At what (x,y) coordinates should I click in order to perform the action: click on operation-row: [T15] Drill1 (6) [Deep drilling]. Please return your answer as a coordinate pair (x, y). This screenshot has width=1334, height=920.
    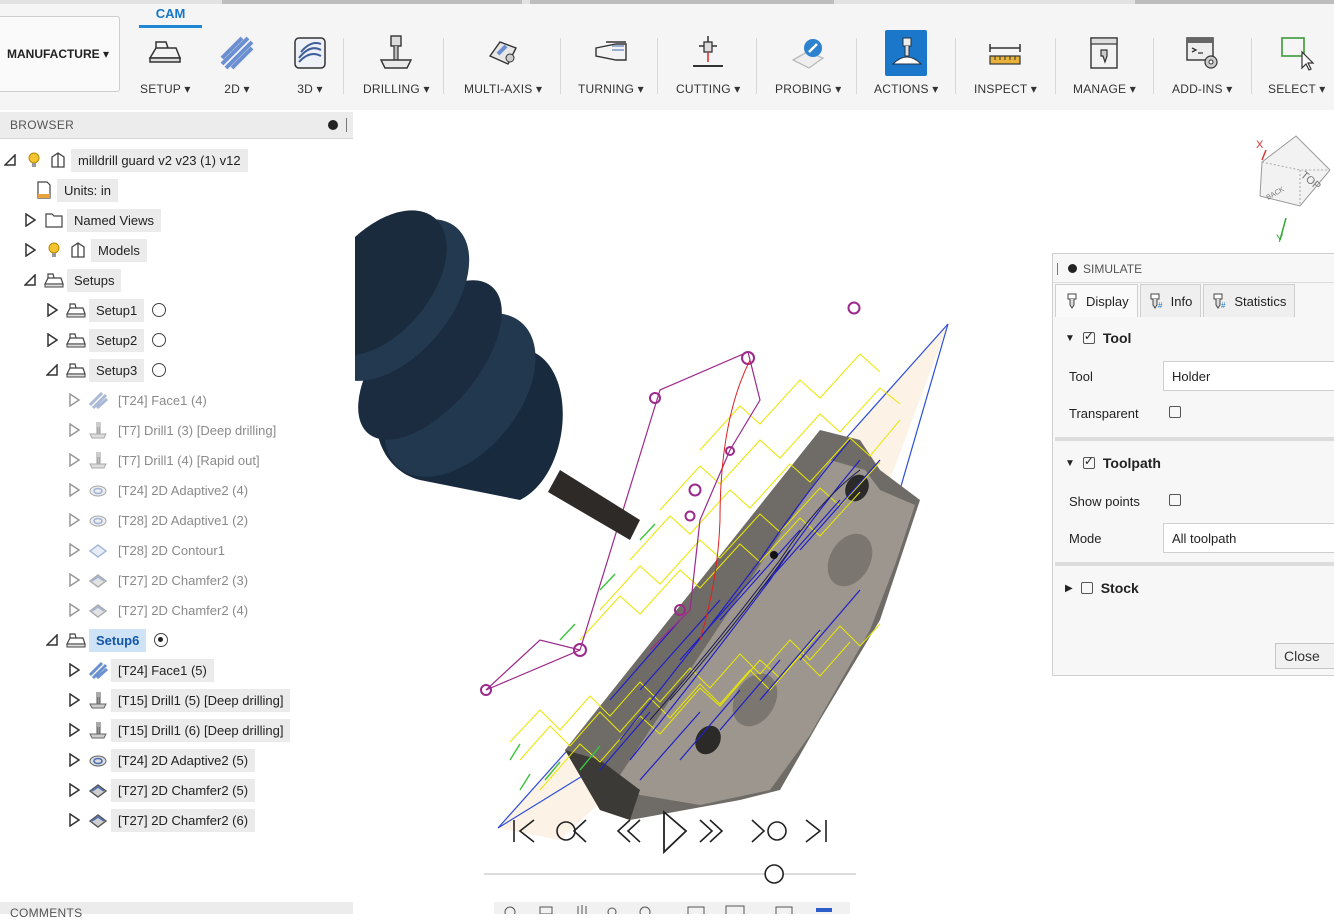
    Looking at the image, I should click on (177, 730).